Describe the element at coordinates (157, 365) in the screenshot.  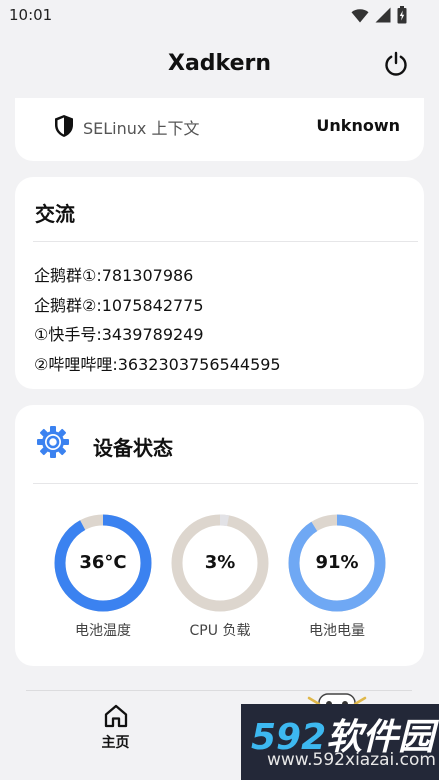
I see `community-line-bilibili: ②哔哩哔哩:3632303756544595` at that location.